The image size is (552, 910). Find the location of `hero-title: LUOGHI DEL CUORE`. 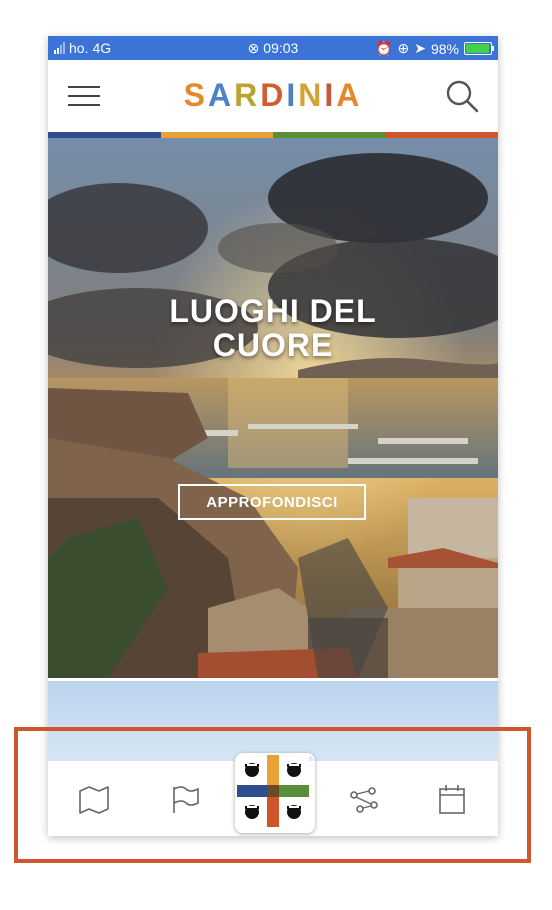

hero-title: LUOGHI DEL CUORE is located at coordinates (273, 328).